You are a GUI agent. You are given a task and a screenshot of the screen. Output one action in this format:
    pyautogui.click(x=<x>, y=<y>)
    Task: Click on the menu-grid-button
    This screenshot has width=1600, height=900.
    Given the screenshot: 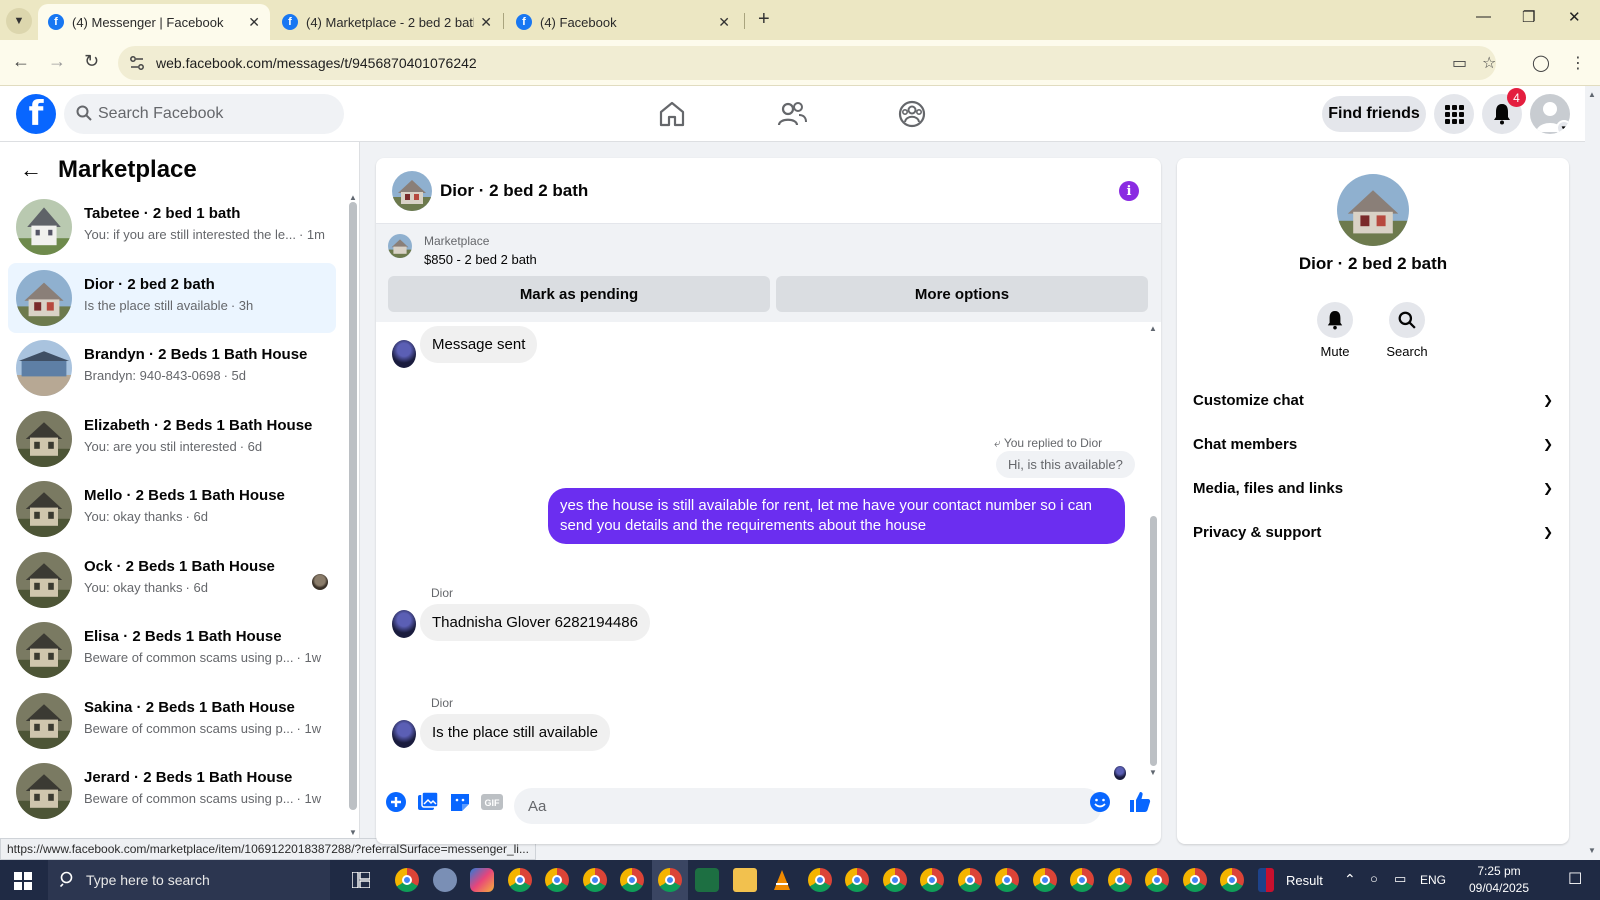 What is the action you would take?
    pyautogui.click(x=1454, y=114)
    